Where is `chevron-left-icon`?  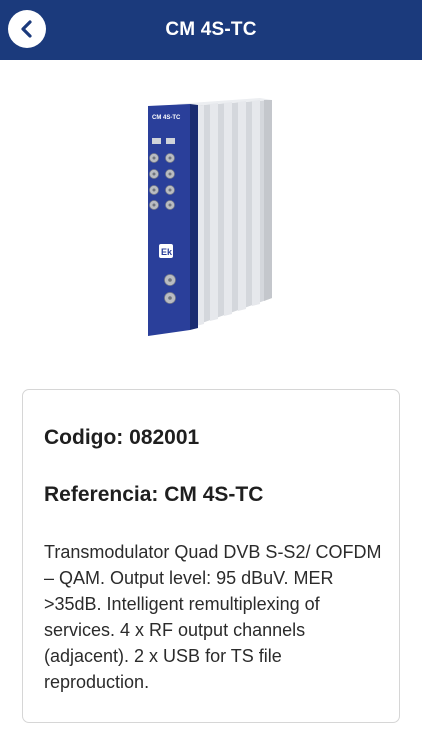 chevron-left-icon is located at coordinates (27, 29).